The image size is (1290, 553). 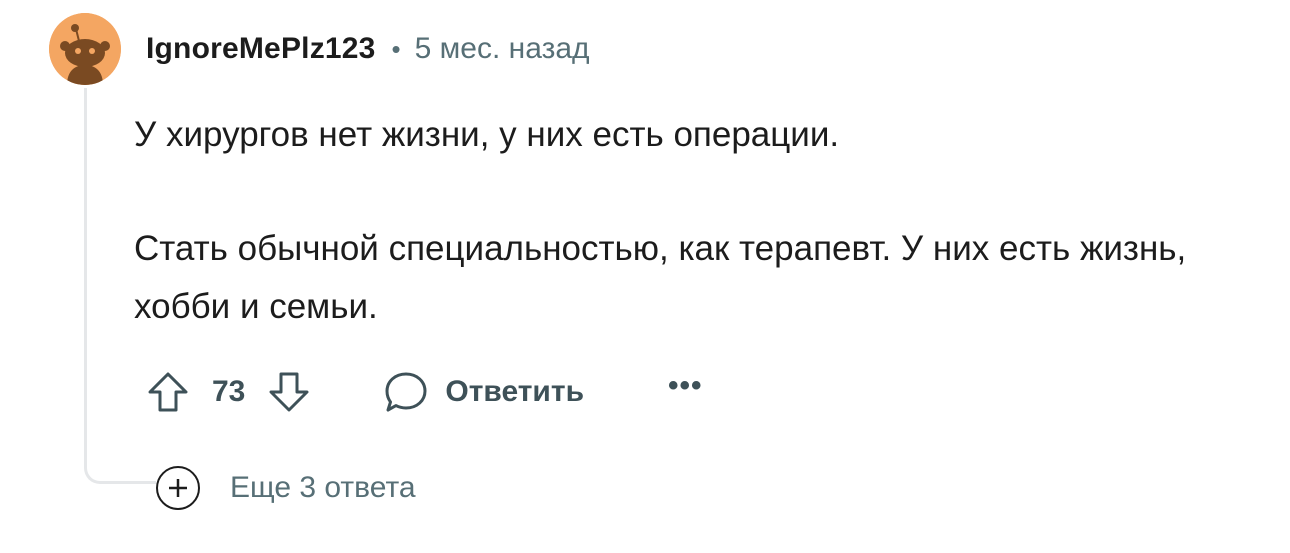 I want to click on vote-count: 73, so click(x=229, y=391).